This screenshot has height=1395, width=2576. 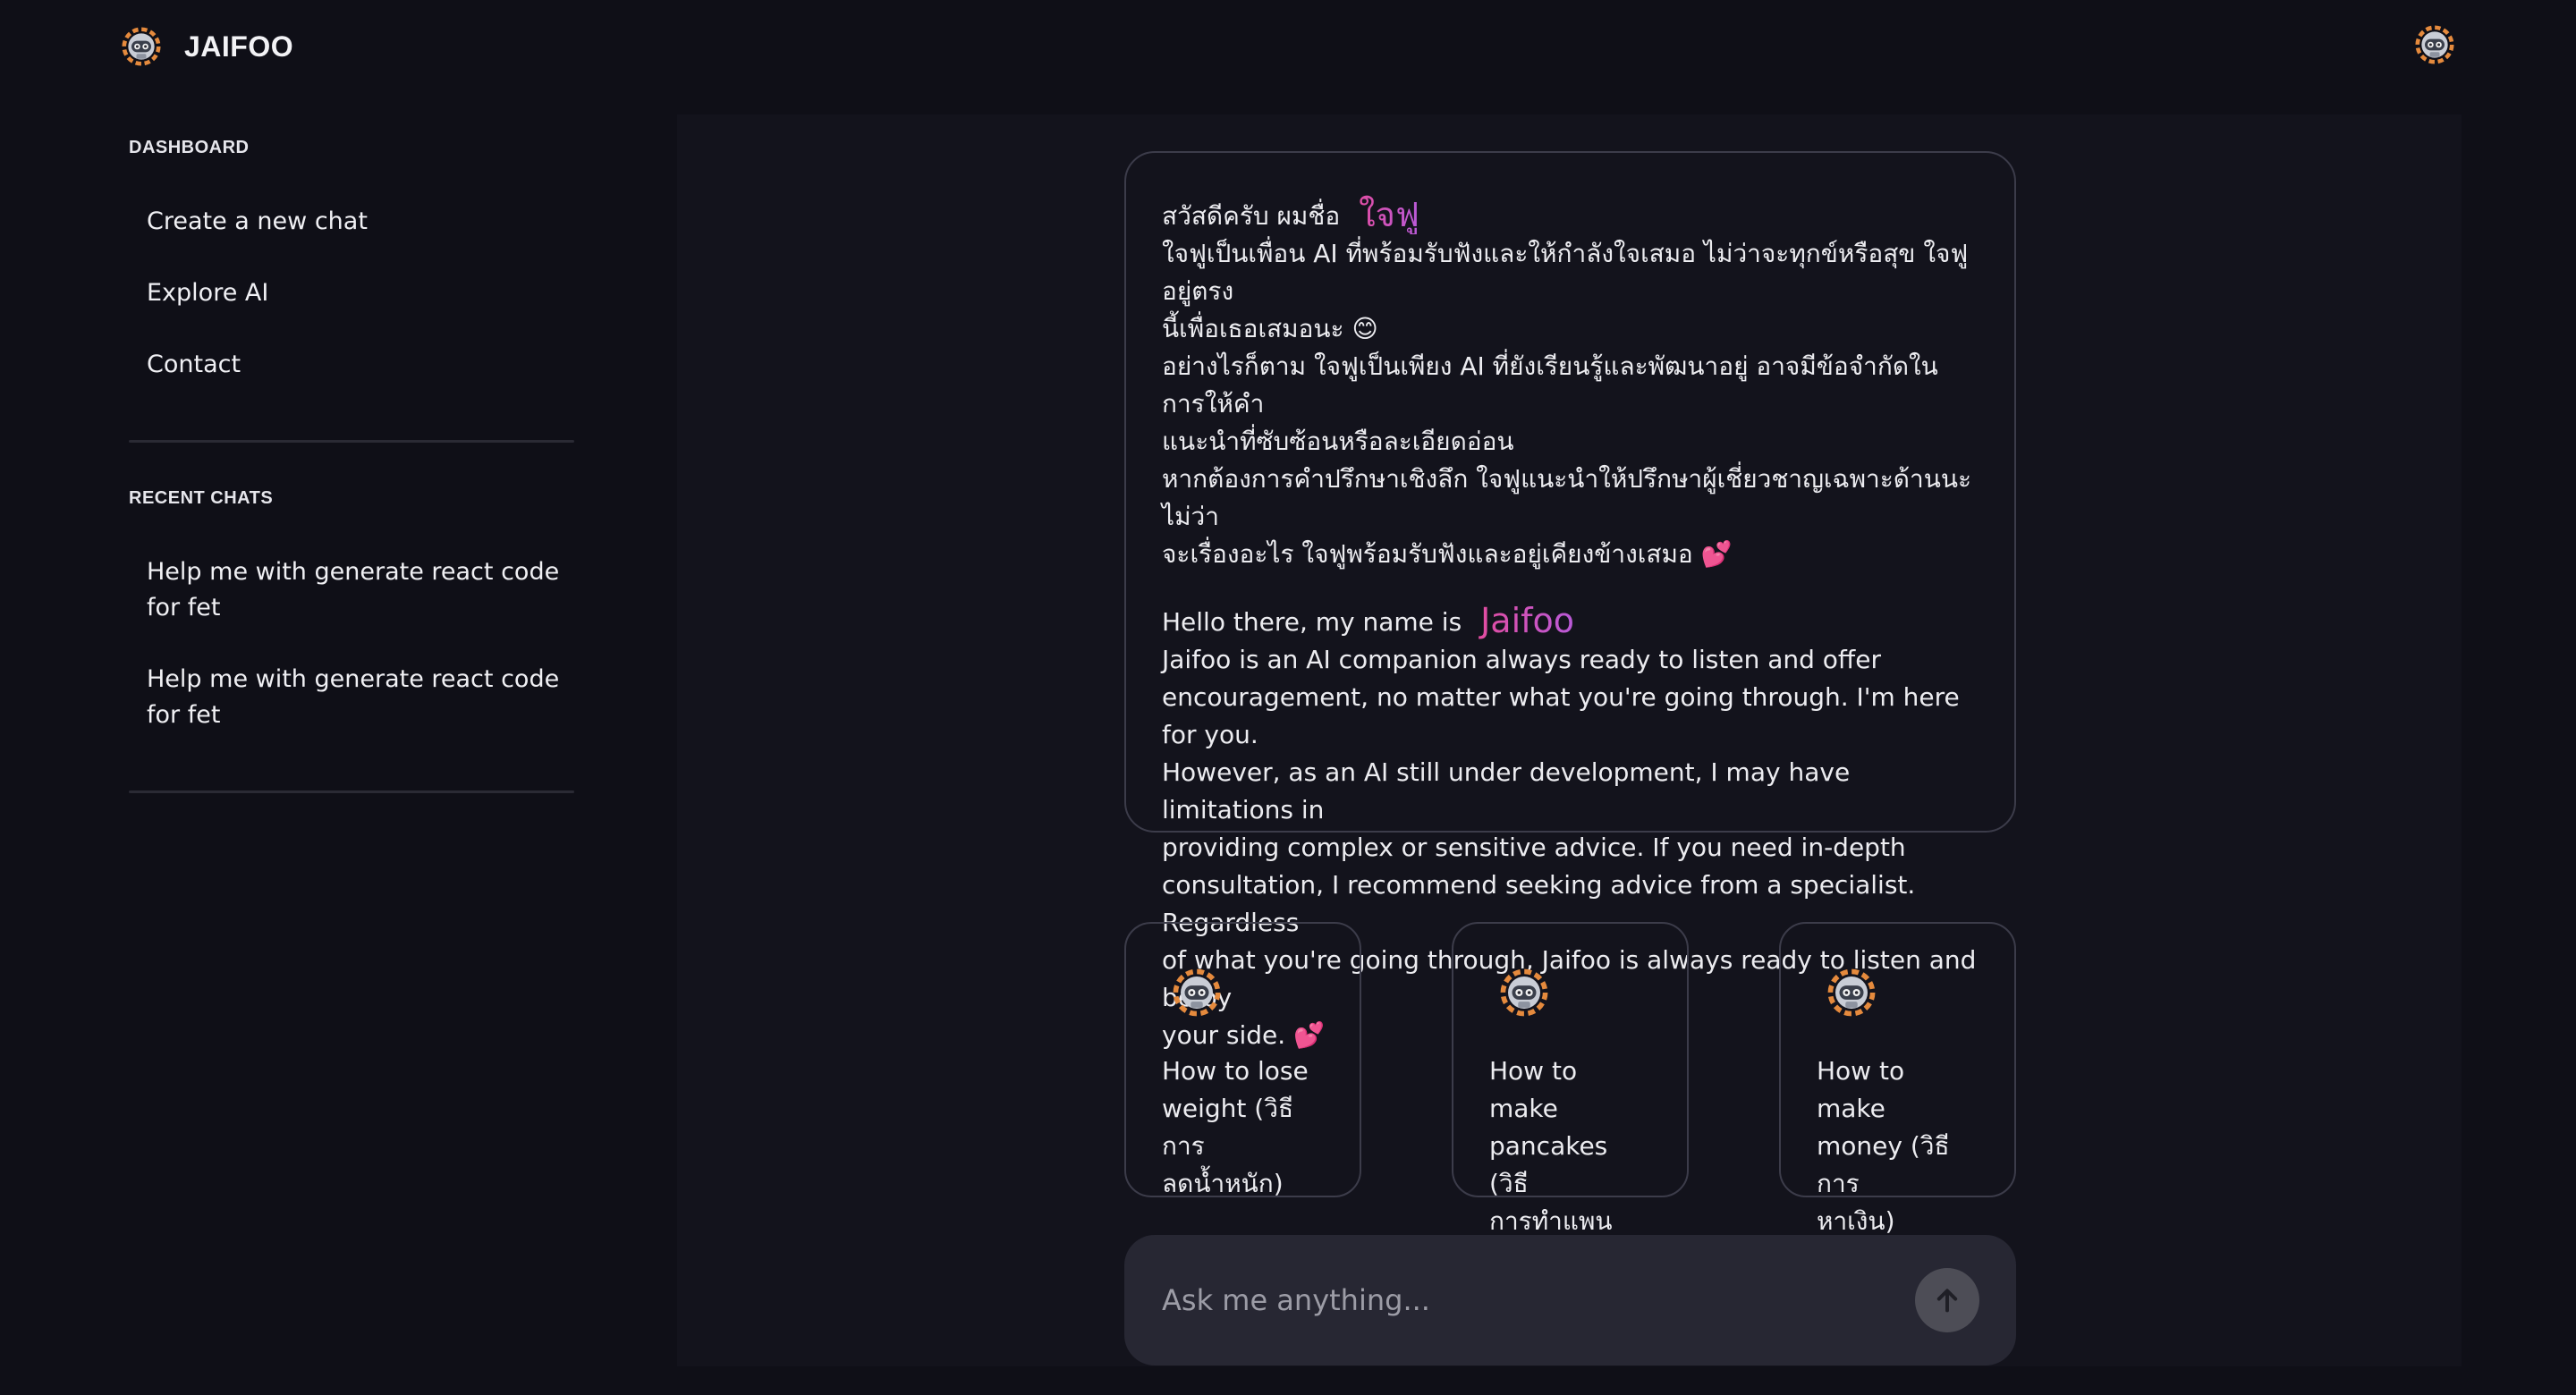 I want to click on arrow-up-icon, so click(x=1947, y=1301).